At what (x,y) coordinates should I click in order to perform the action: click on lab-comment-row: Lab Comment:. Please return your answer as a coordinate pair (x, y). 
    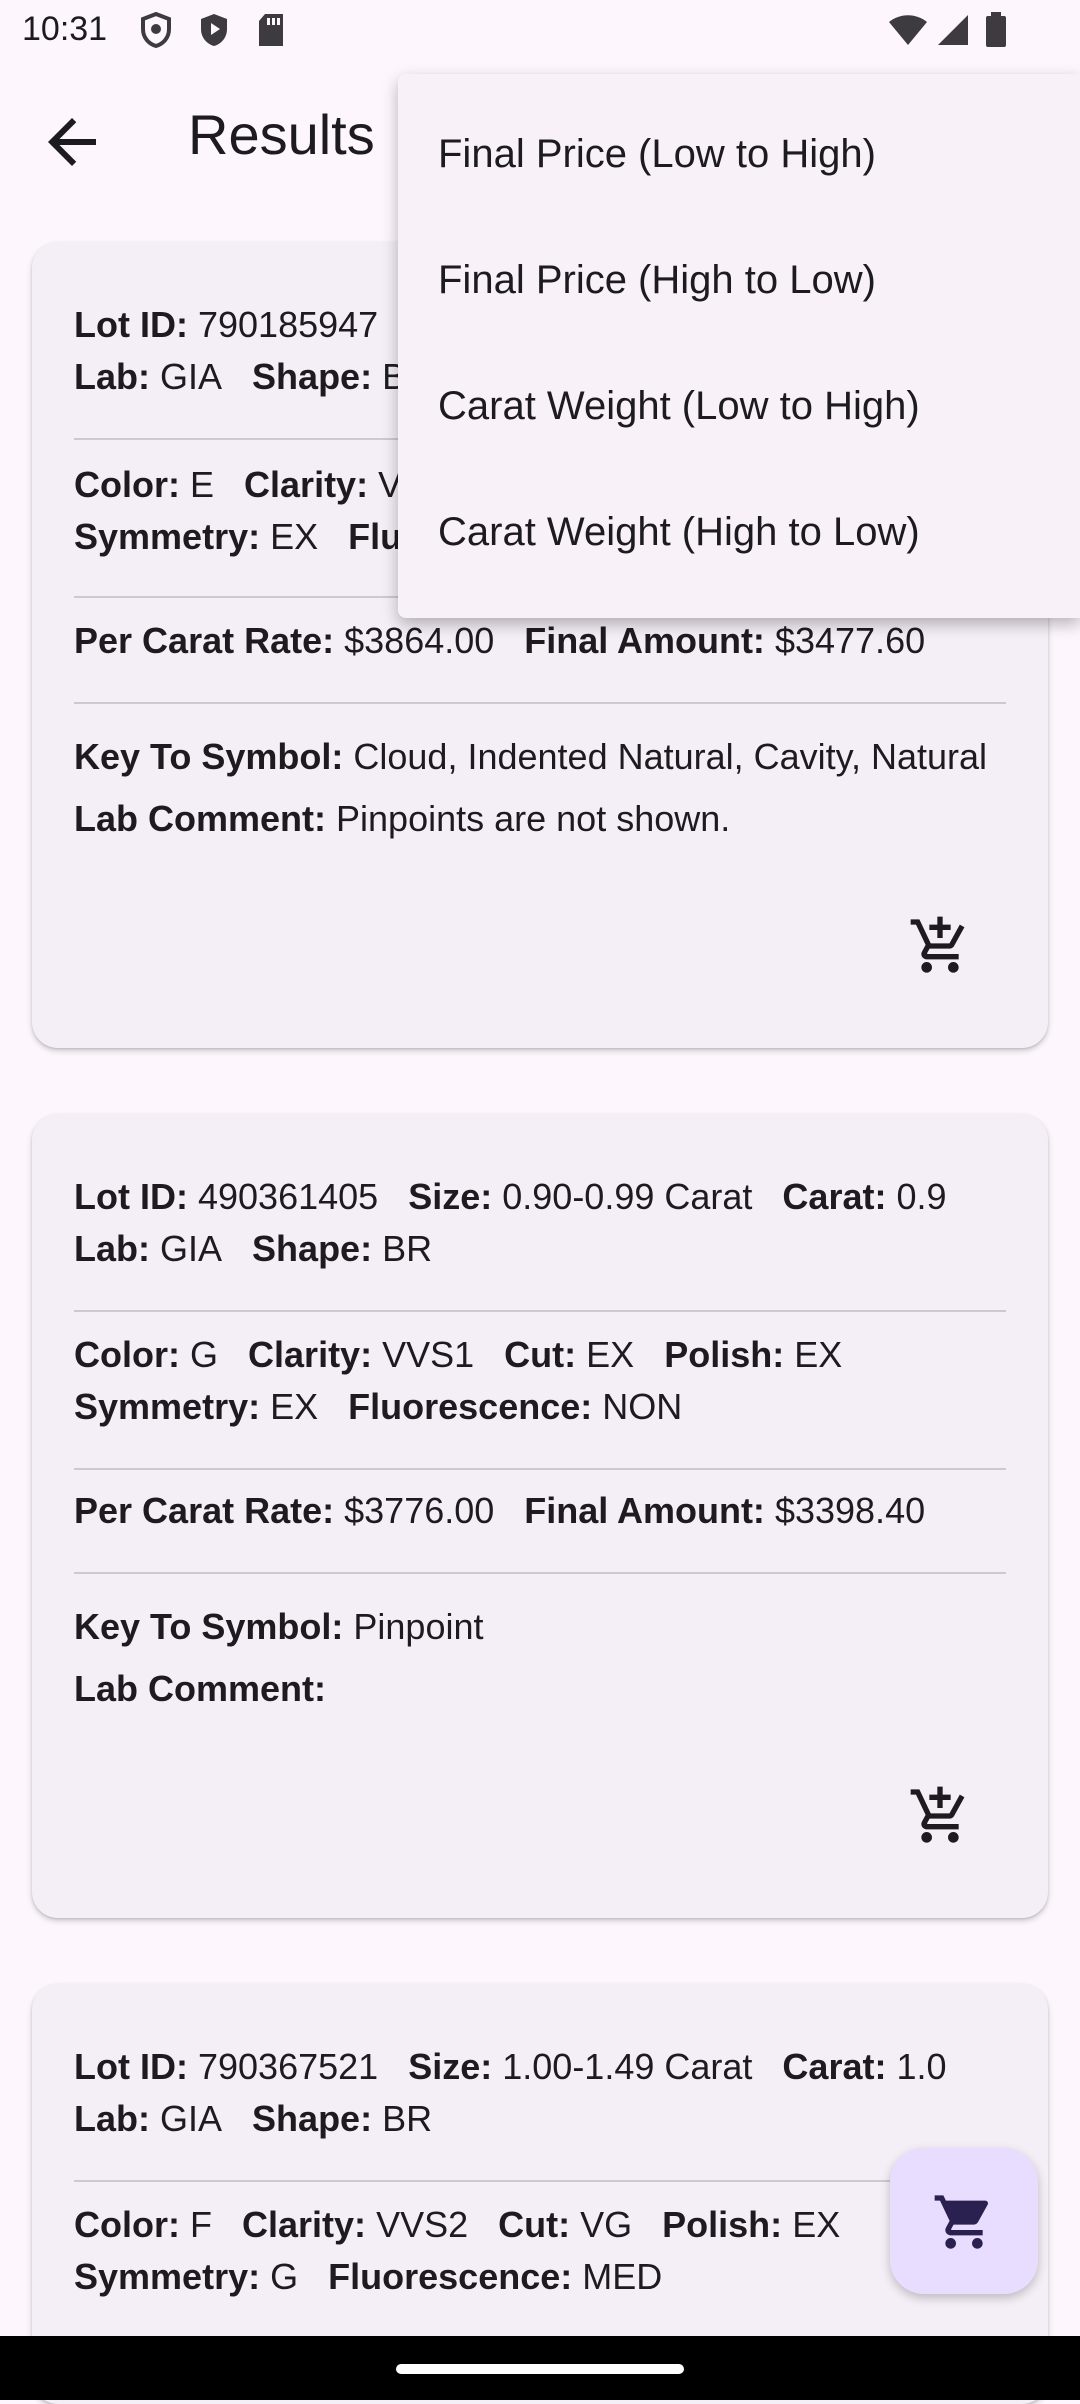
    Looking at the image, I should click on (200, 1689).